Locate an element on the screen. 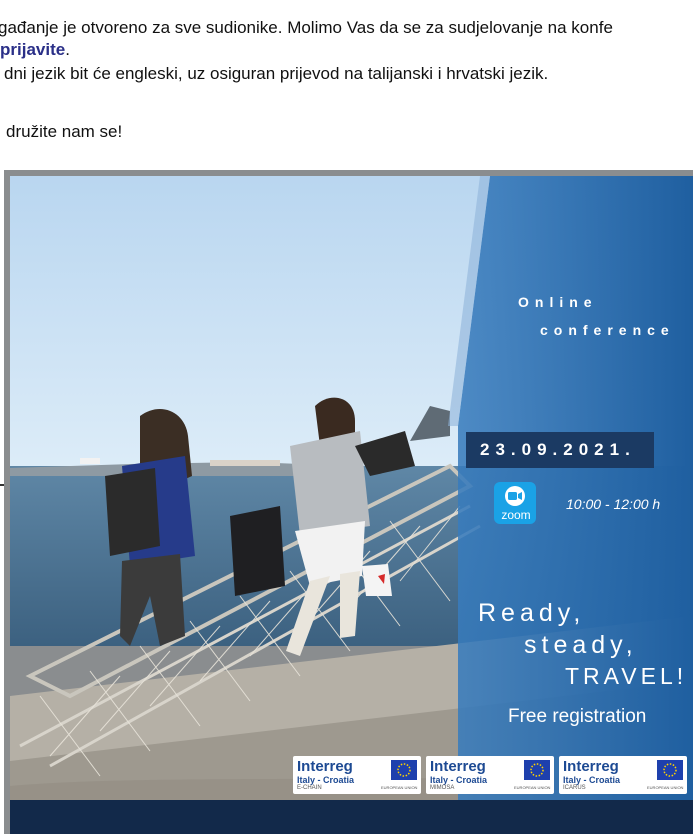 The height and width of the screenshot is (834, 693). tagline-travel: TRAVEL! is located at coordinates (626, 676).